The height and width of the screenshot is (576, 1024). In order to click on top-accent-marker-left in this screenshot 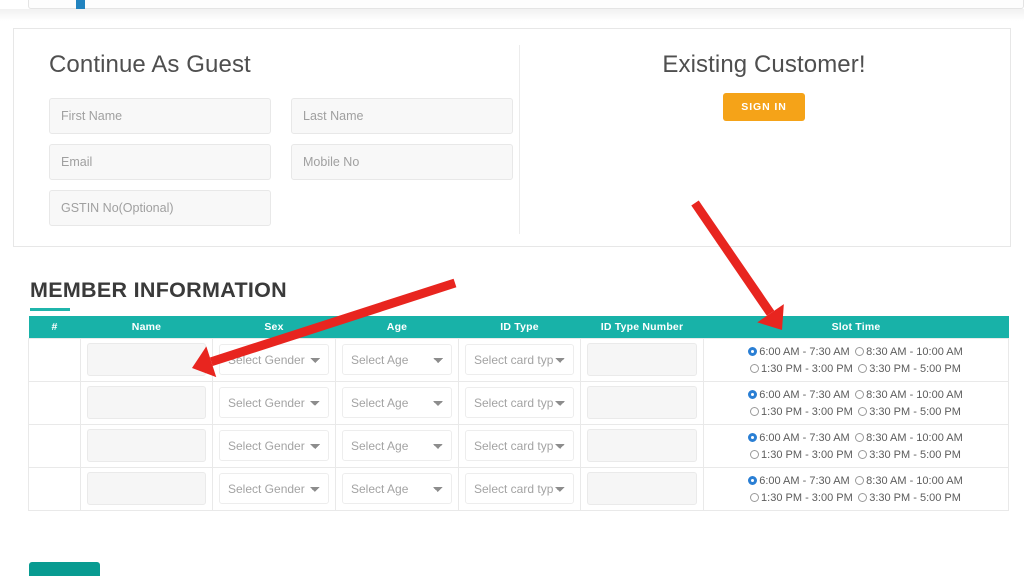, I will do `click(80, 4)`.